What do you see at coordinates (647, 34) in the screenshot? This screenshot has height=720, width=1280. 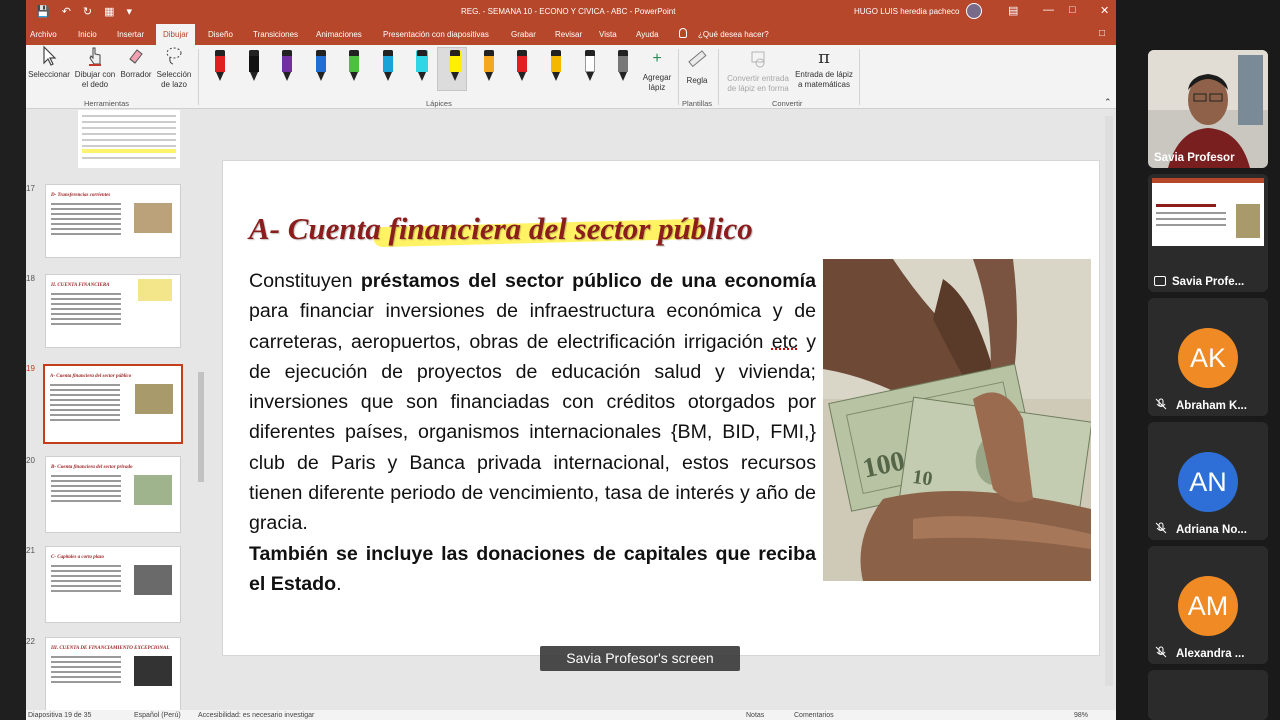 I see `tab-ayuda: Ayuda` at bounding box center [647, 34].